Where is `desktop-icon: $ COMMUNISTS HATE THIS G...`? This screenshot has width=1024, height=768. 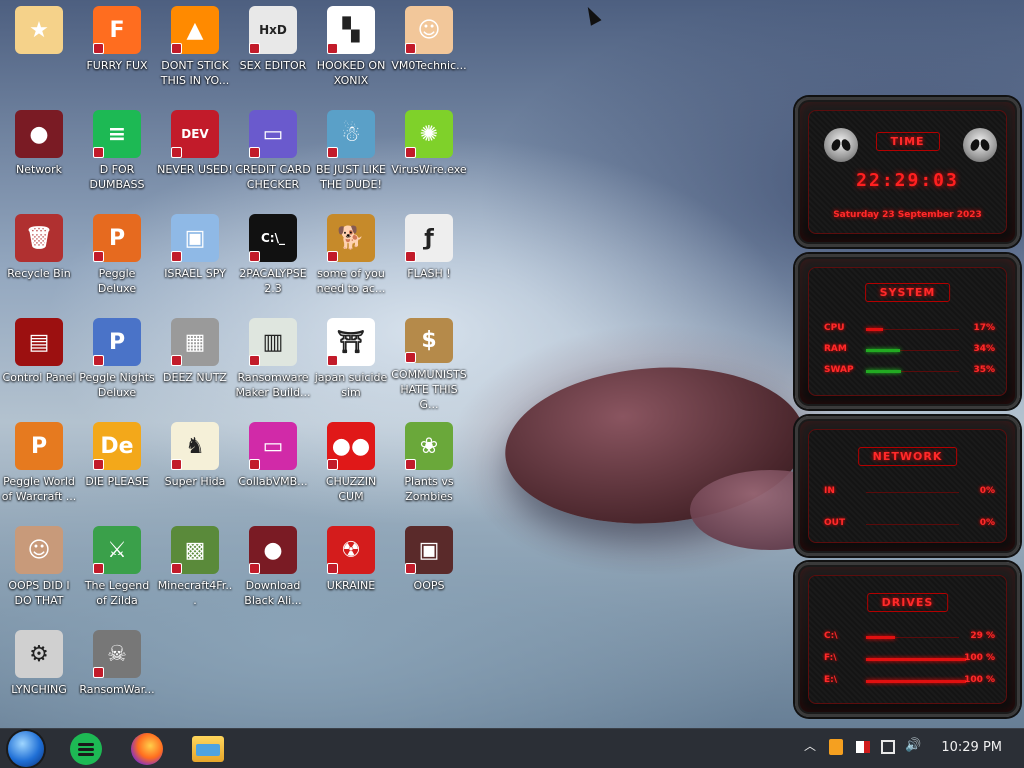 desktop-icon: $ COMMUNISTS HATE THIS G... is located at coordinates (429, 362).